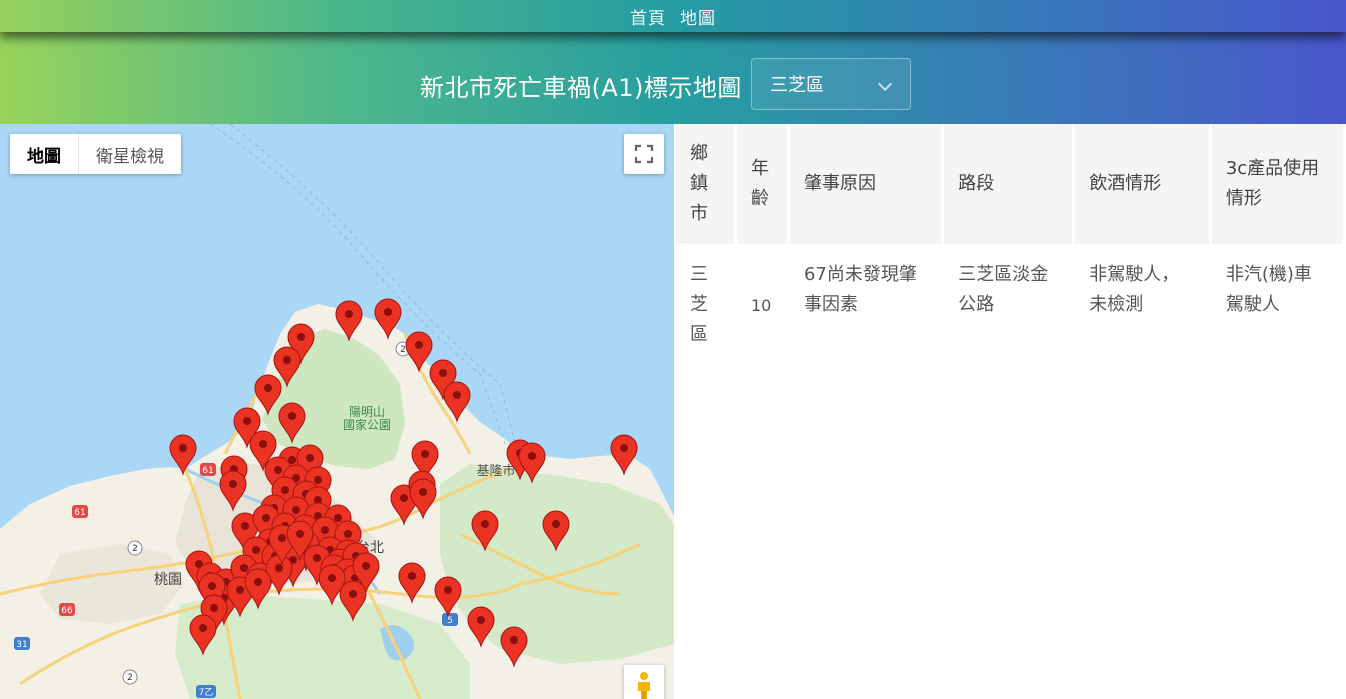 The height and width of the screenshot is (699, 1346). What do you see at coordinates (860, 289) in the screenshot?
I see `cell-text: 67尚未發現肇事因素` at bounding box center [860, 289].